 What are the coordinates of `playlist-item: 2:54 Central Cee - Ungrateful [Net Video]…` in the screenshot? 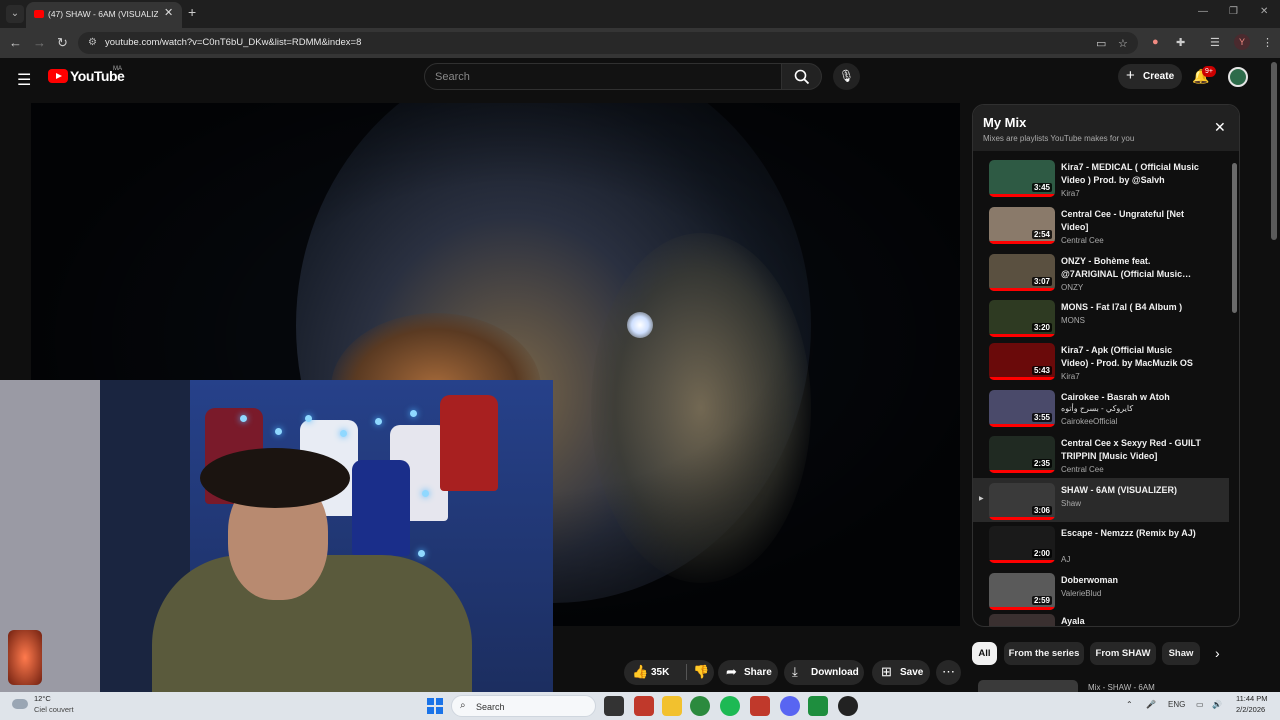 It's located at (1101, 225).